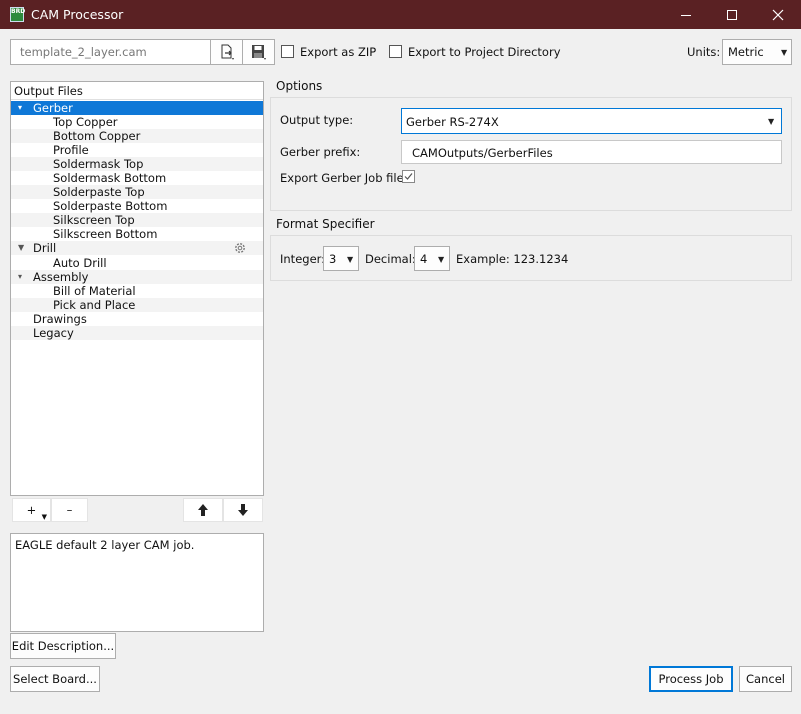 The image size is (801, 714). I want to click on units-value: Metric, so click(746, 52).